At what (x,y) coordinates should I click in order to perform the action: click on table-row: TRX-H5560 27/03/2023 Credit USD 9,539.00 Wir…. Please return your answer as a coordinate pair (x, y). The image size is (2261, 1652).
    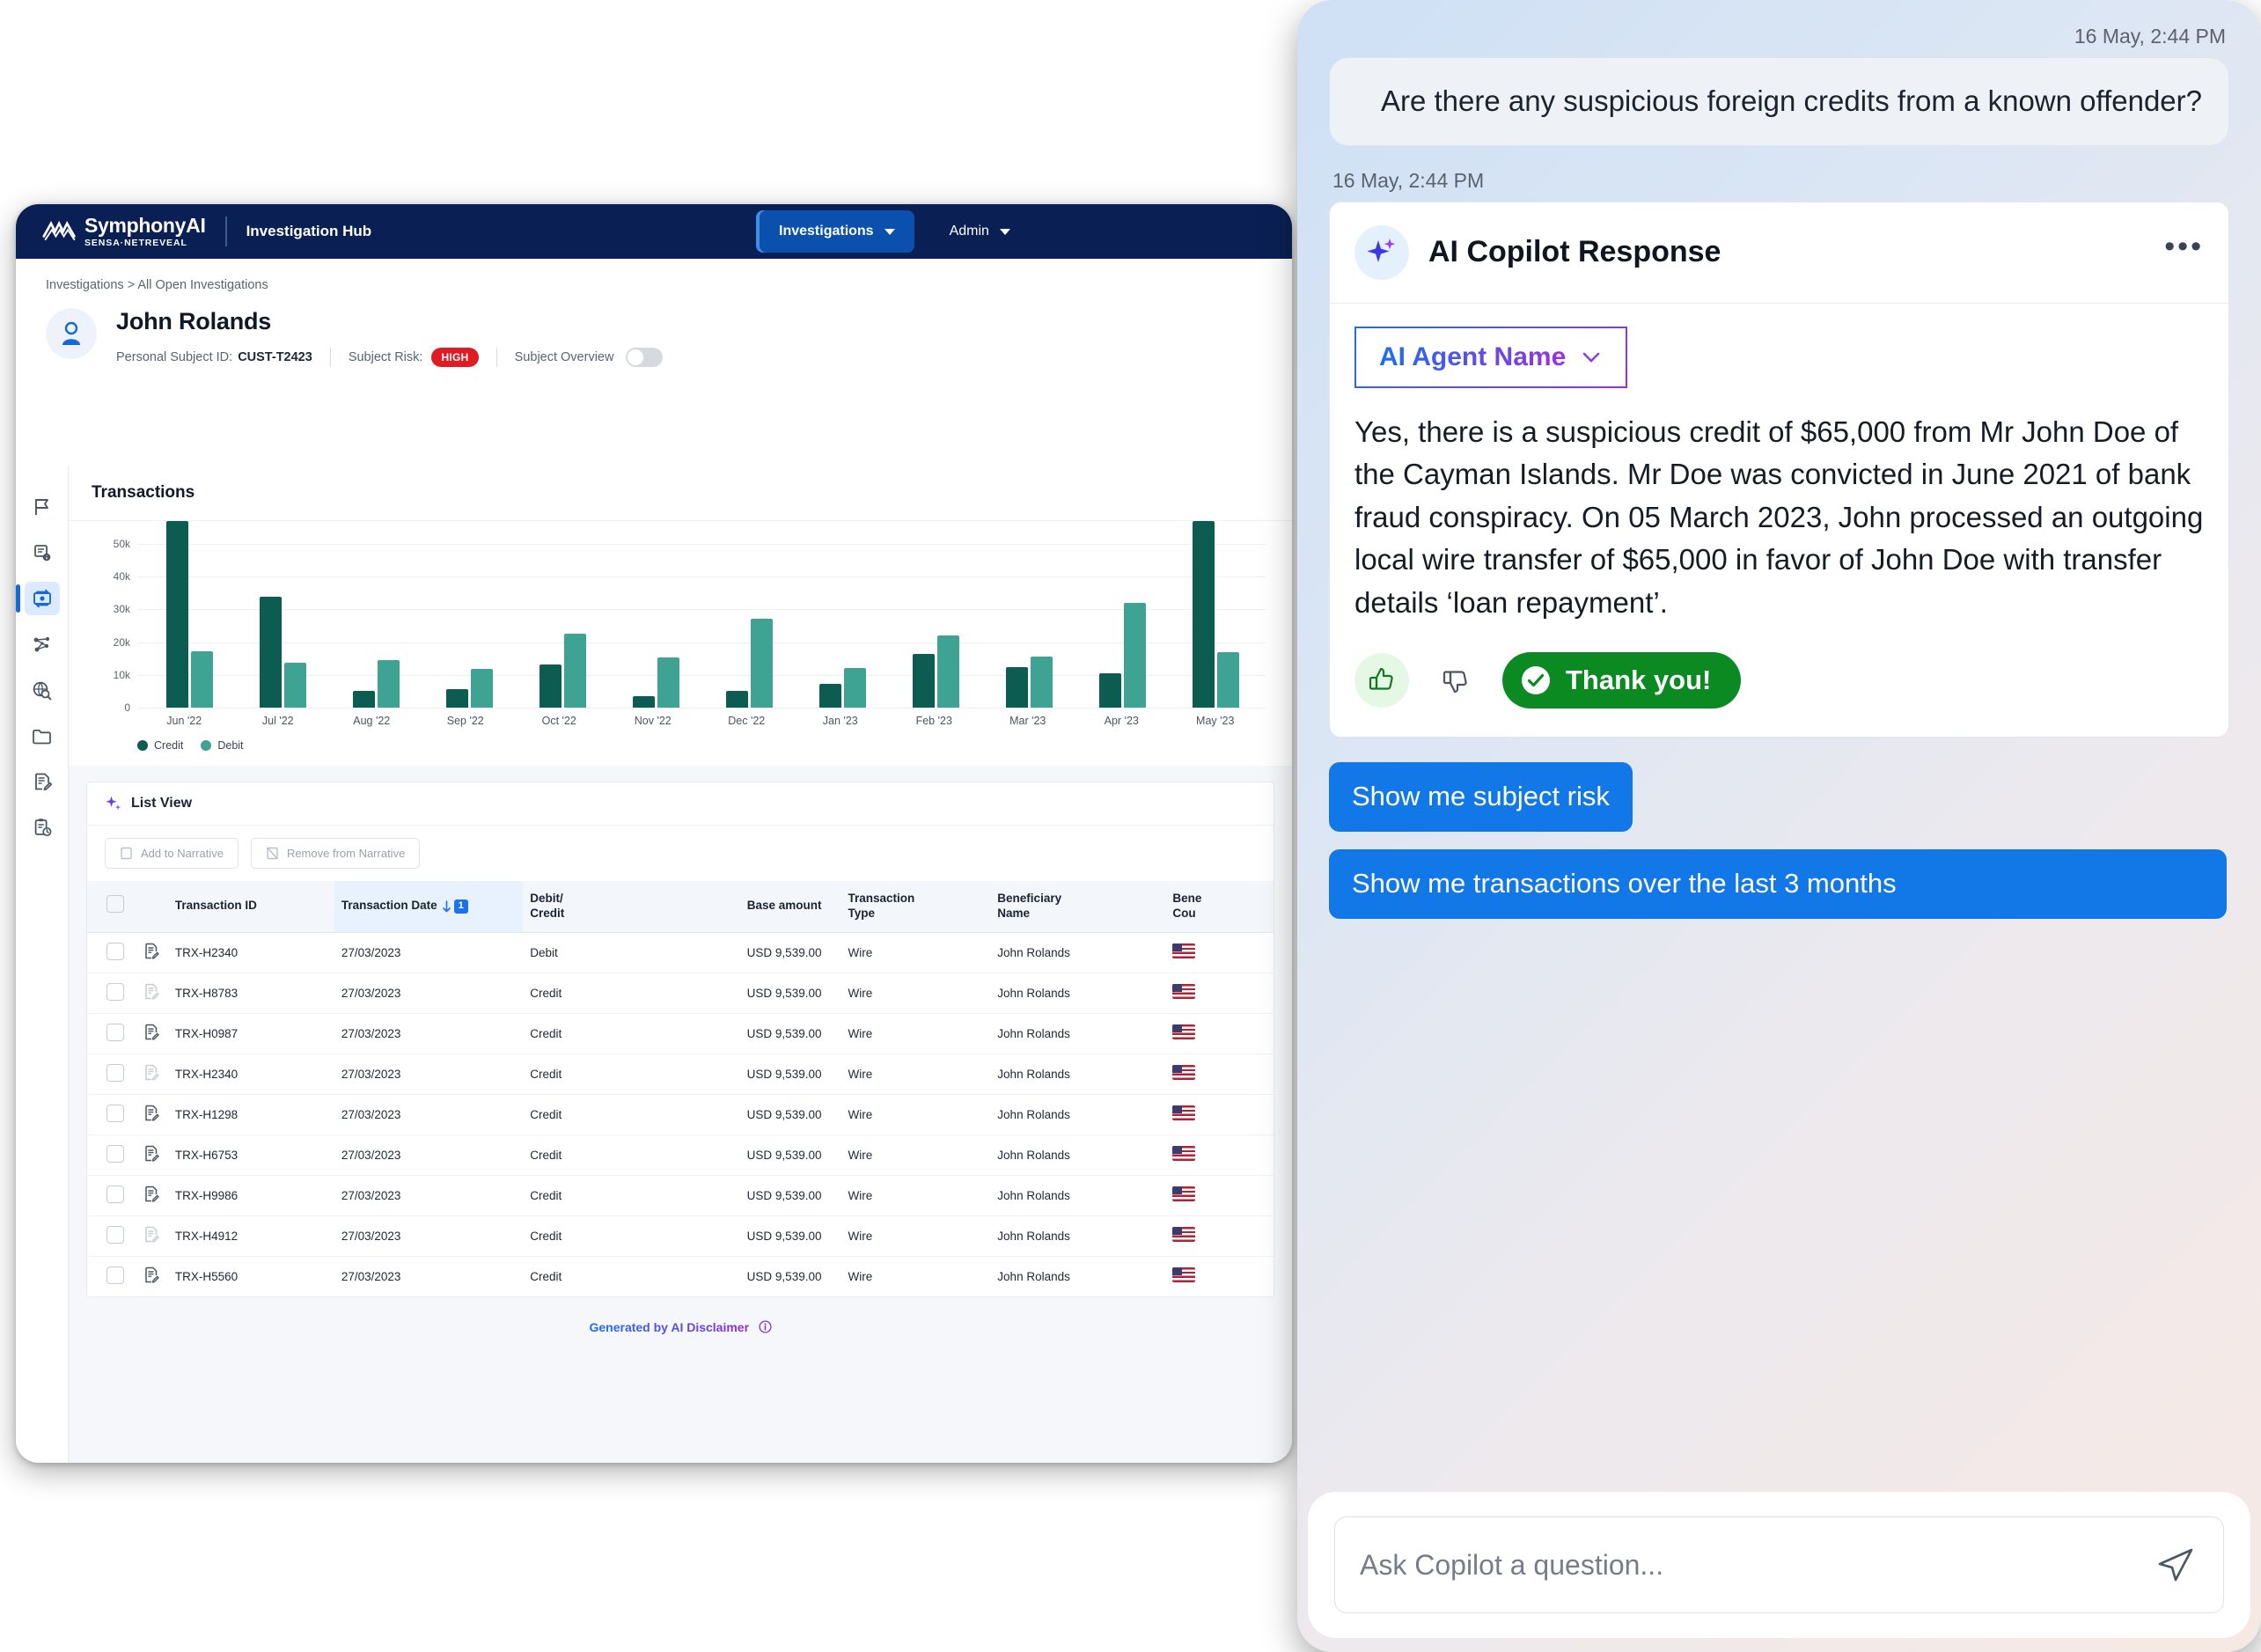
    Looking at the image, I should click on (680, 1276).